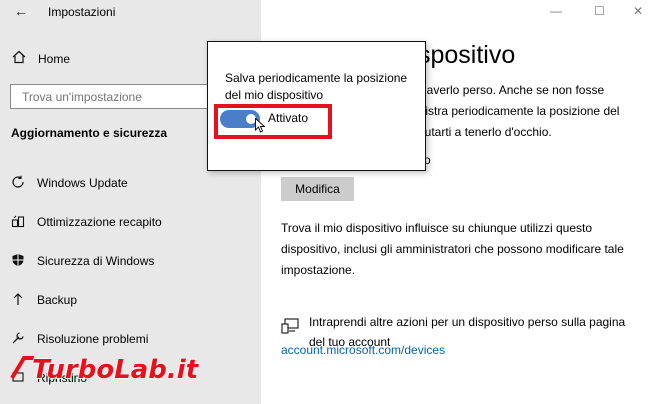 This screenshot has width=650, height=404. I want to click on sidebar-item-delivery: Ottimizzazione recapito, so click(86, 222).